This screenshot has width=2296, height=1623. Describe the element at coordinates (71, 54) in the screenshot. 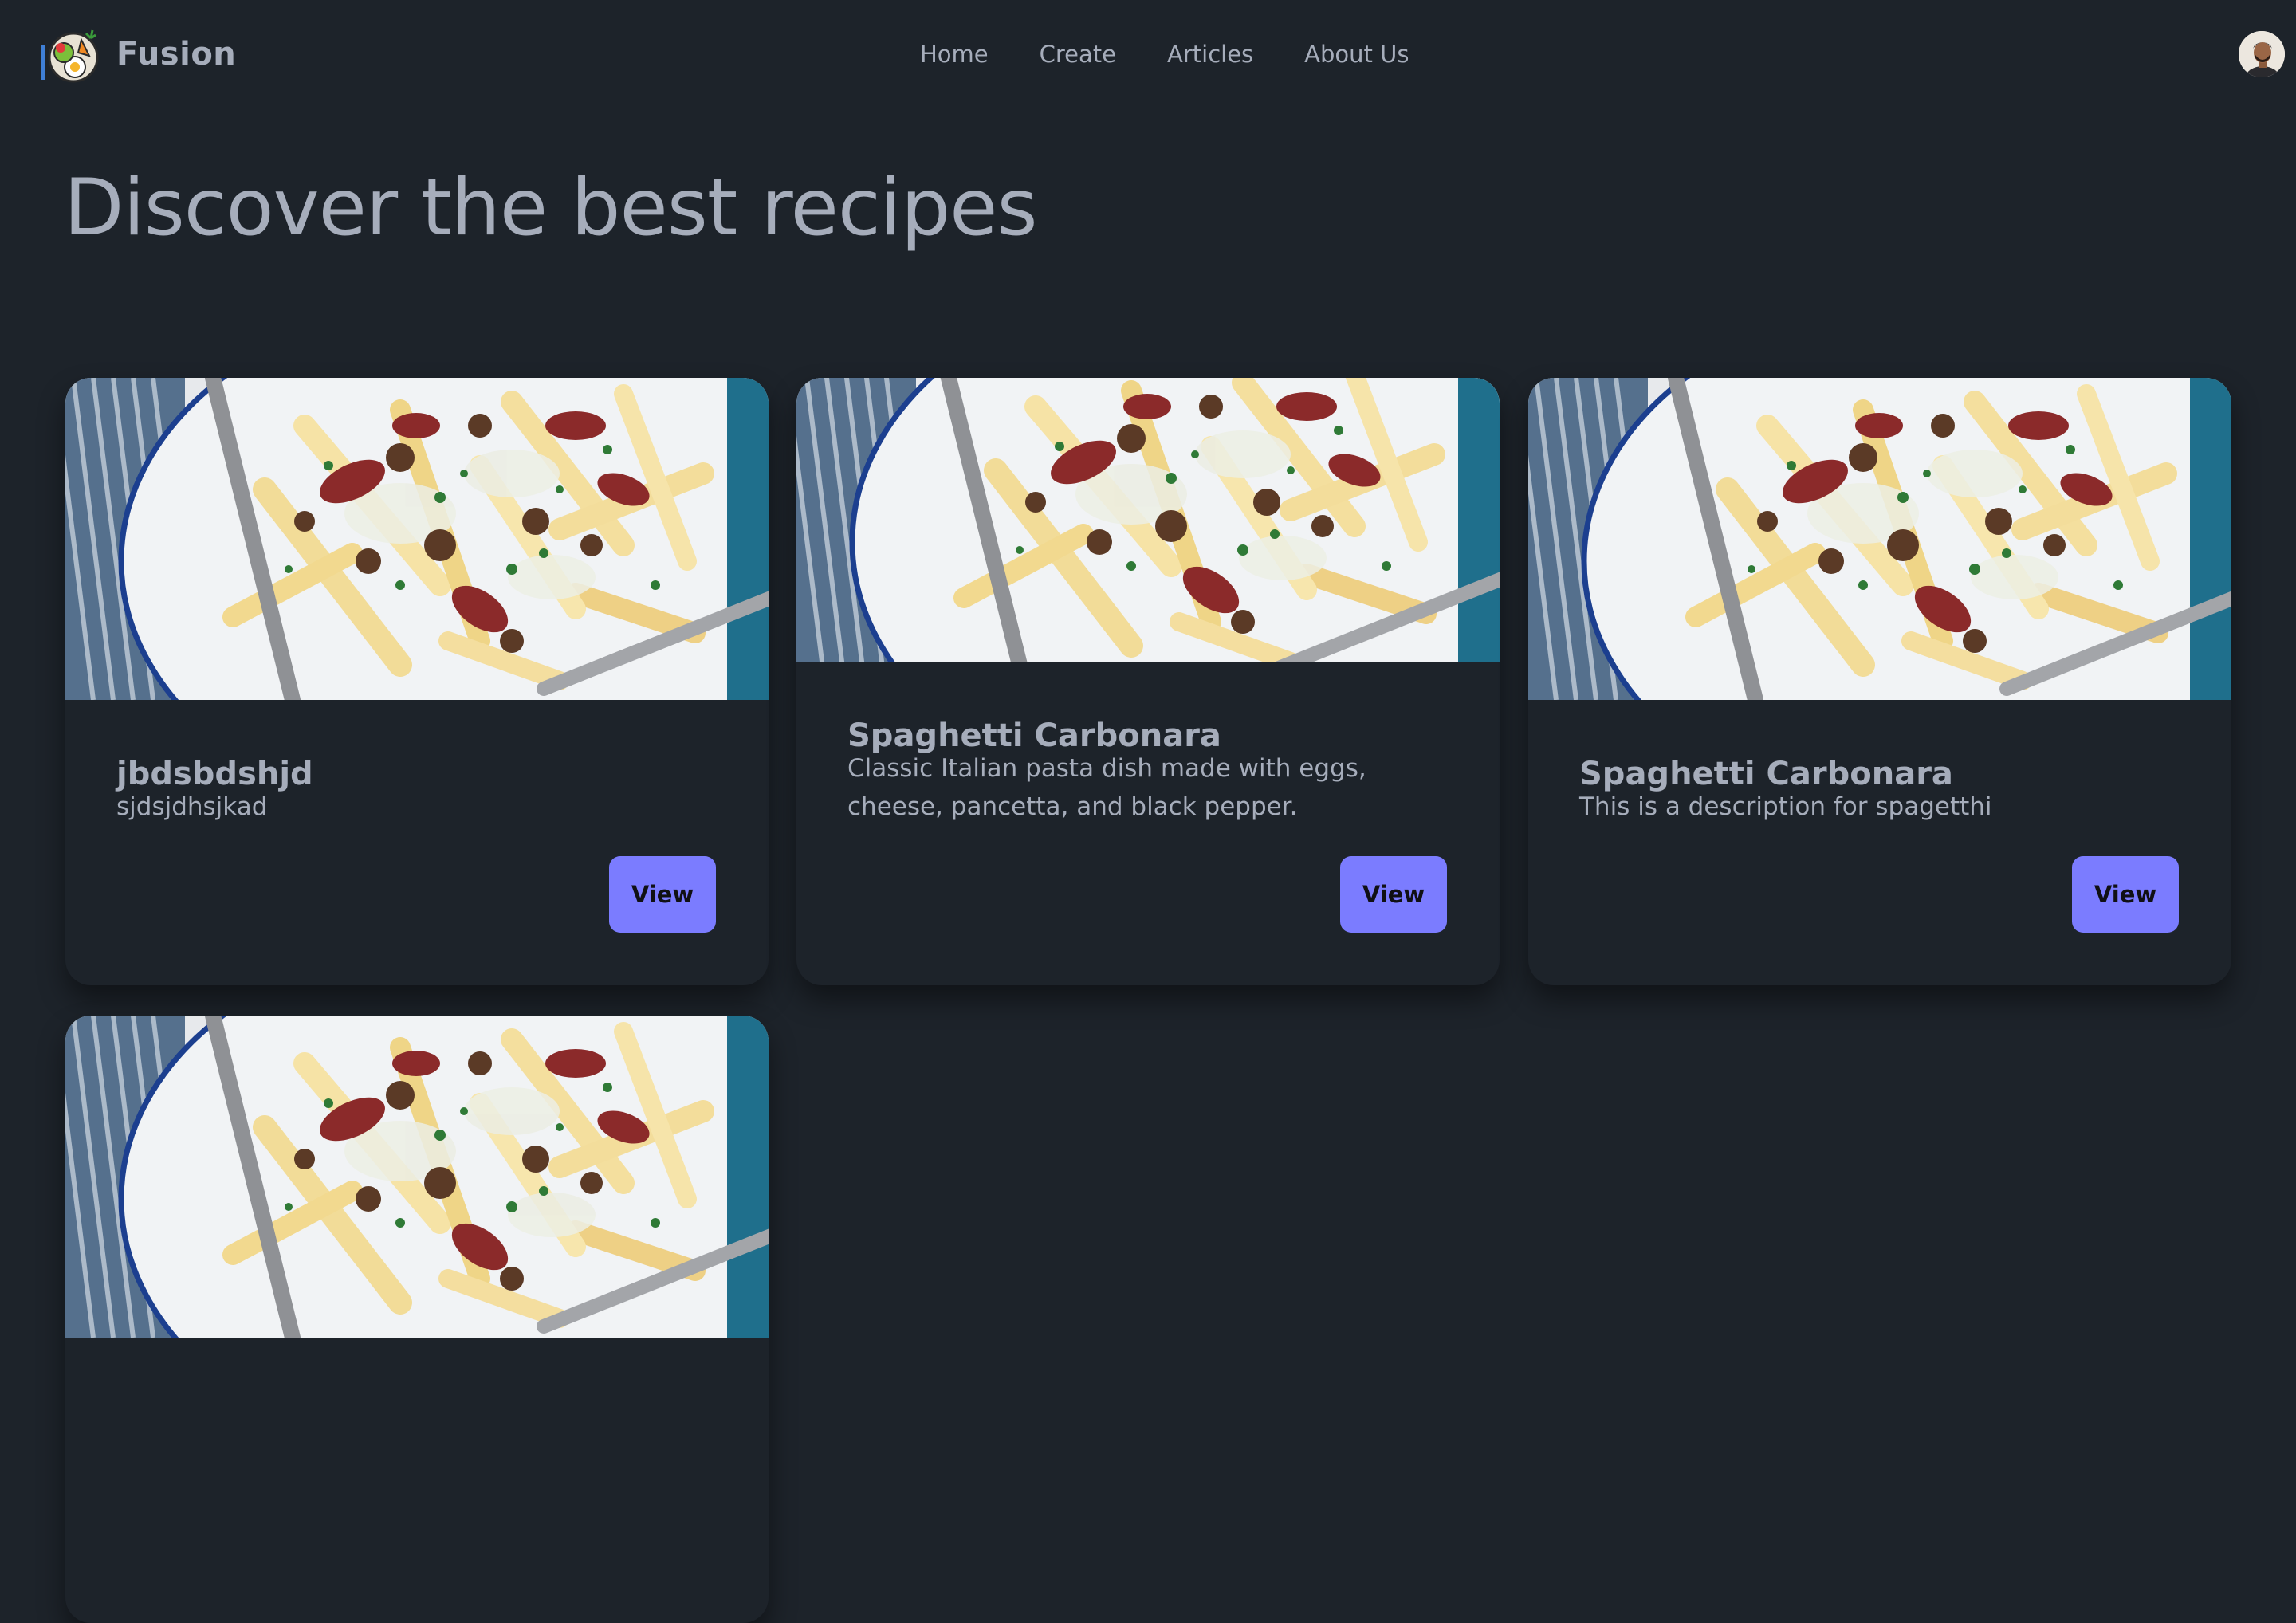

I see `food-logo-icon` at that location.